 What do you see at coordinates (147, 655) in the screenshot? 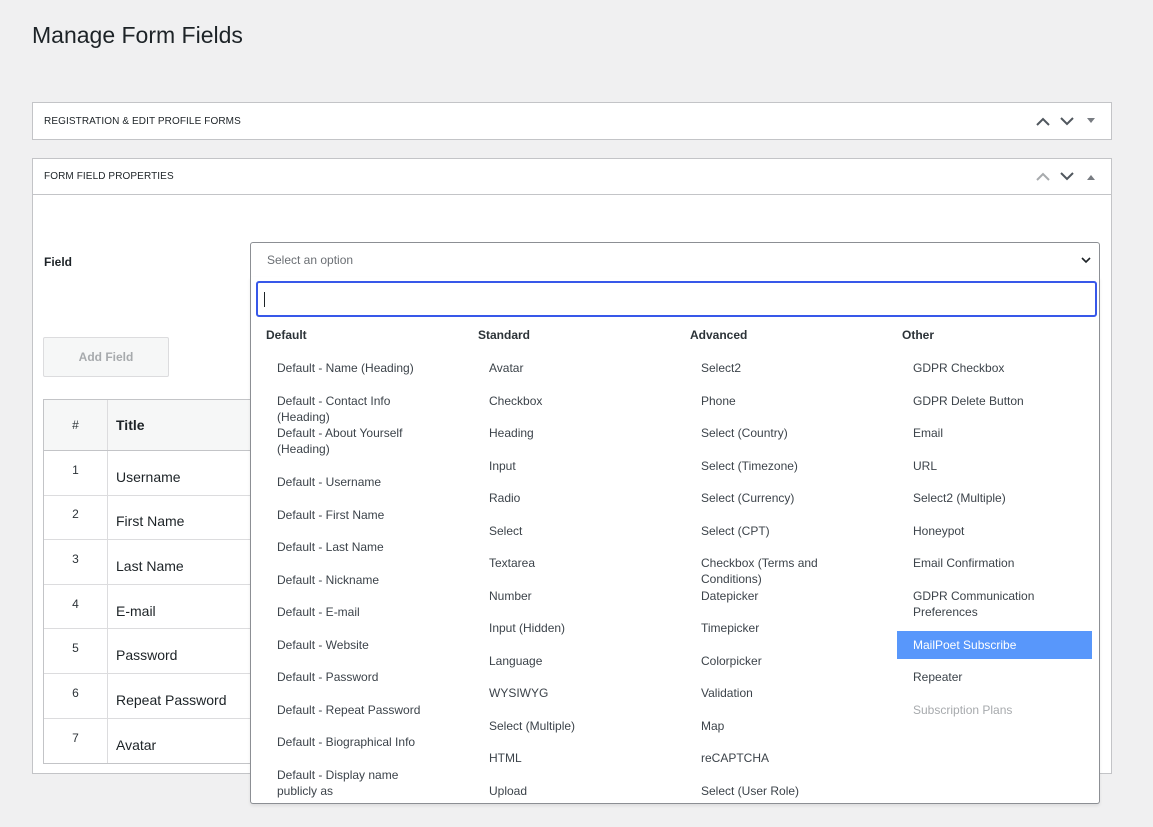
I see `row-title: Password` at bounding box center [147, 655].